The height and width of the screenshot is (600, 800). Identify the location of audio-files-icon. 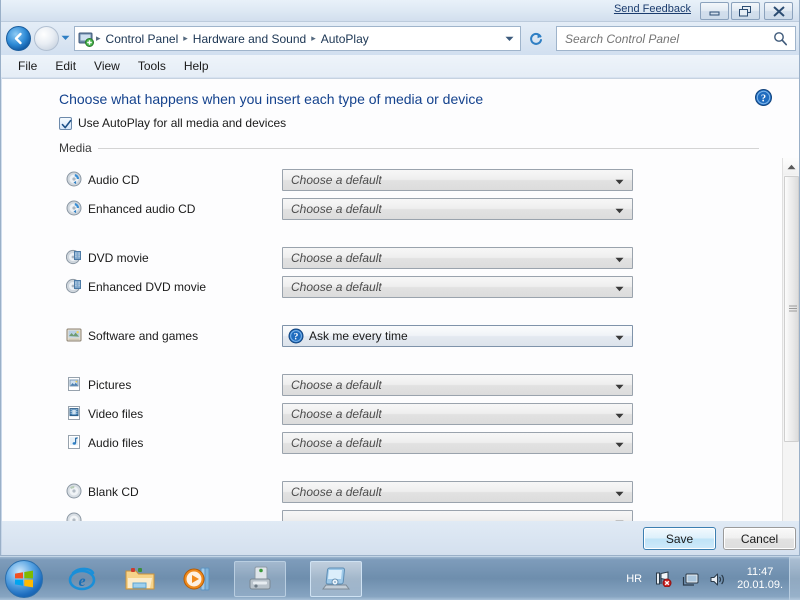
(74, 442).